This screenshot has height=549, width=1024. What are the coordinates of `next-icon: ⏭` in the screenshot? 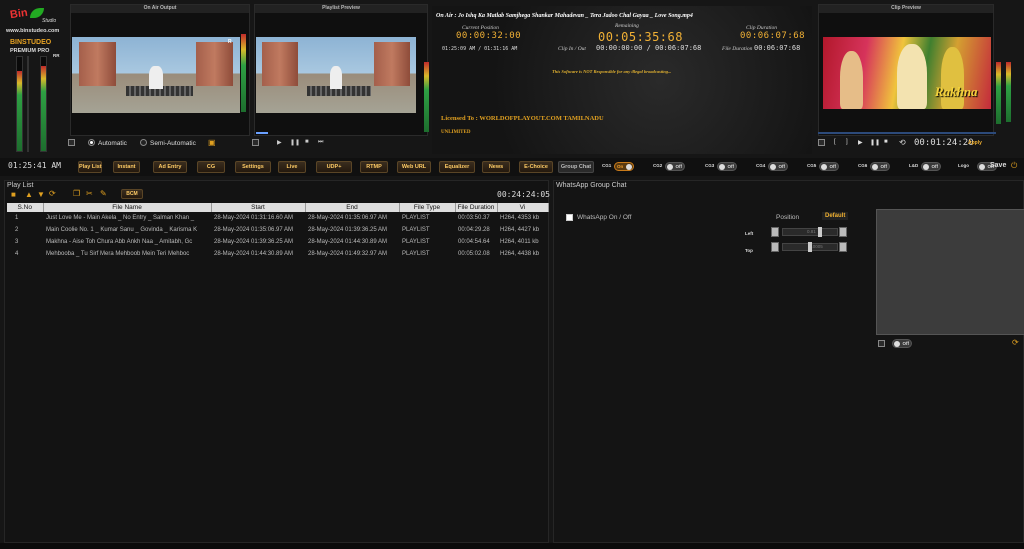 It's located at (320, 142).